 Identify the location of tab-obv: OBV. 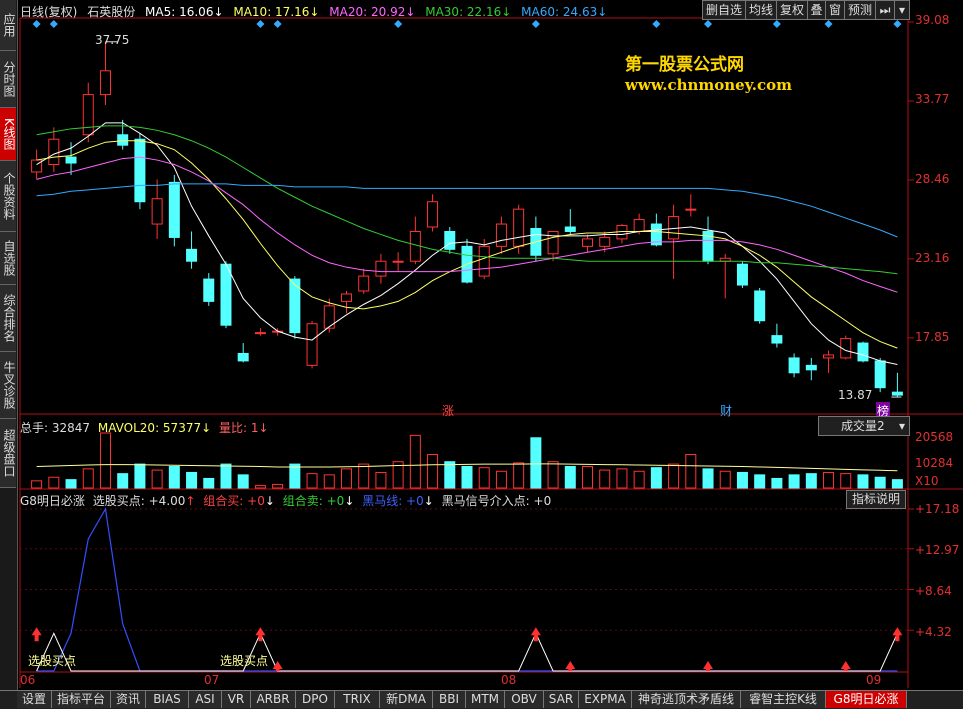
(524, 699).